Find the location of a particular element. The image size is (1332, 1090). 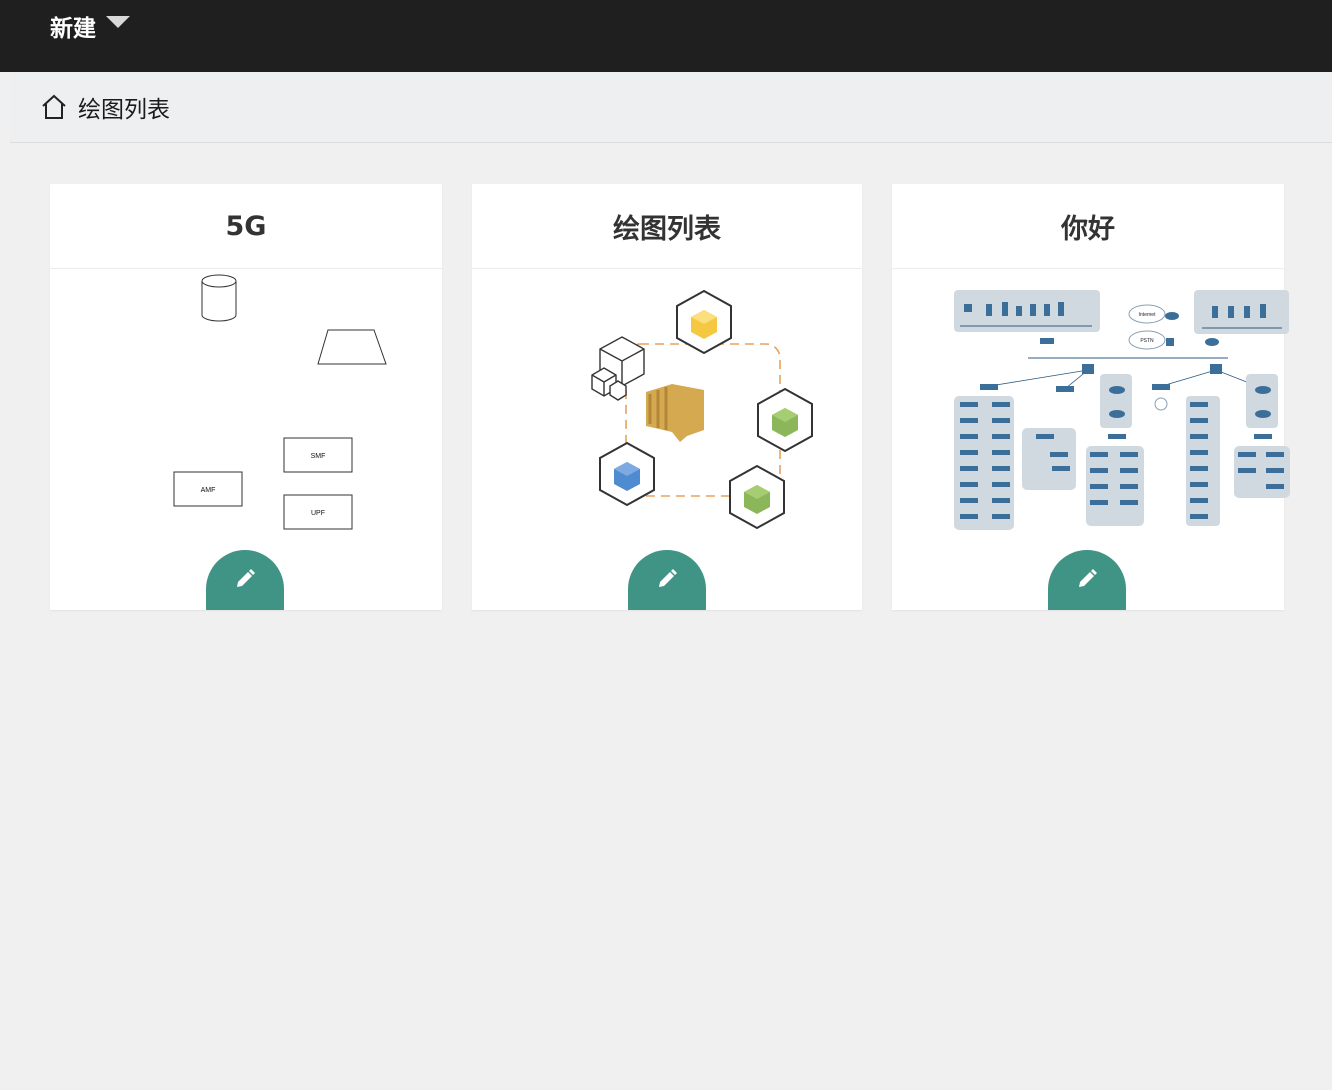

drawing-card-hello: 你好 Internet PSTN is located at coordinates (1091, 397).